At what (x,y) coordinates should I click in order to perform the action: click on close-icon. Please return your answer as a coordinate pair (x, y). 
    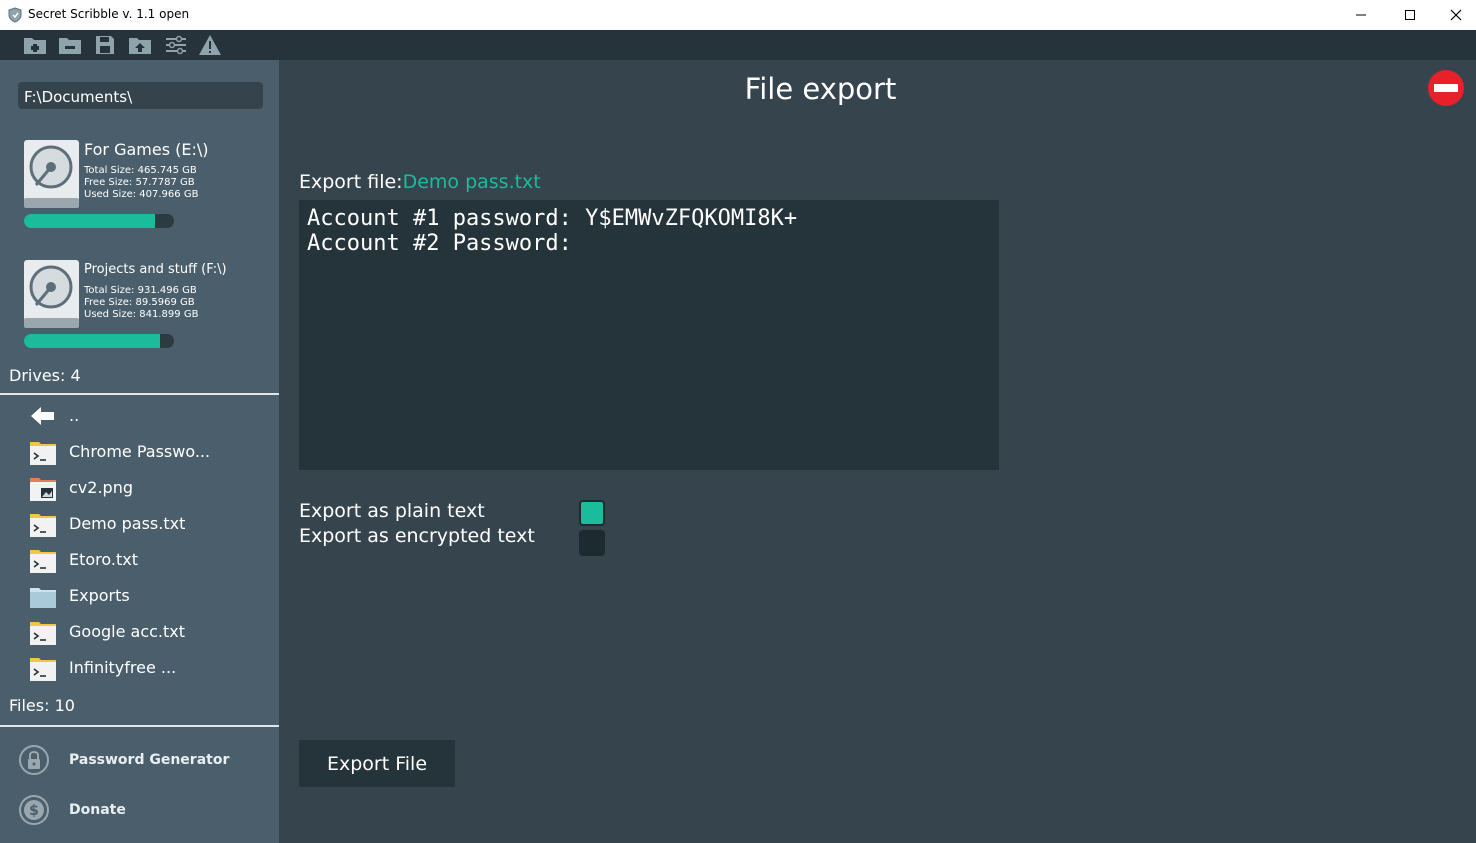
    Looking at the image, I should click on (1456, 15).